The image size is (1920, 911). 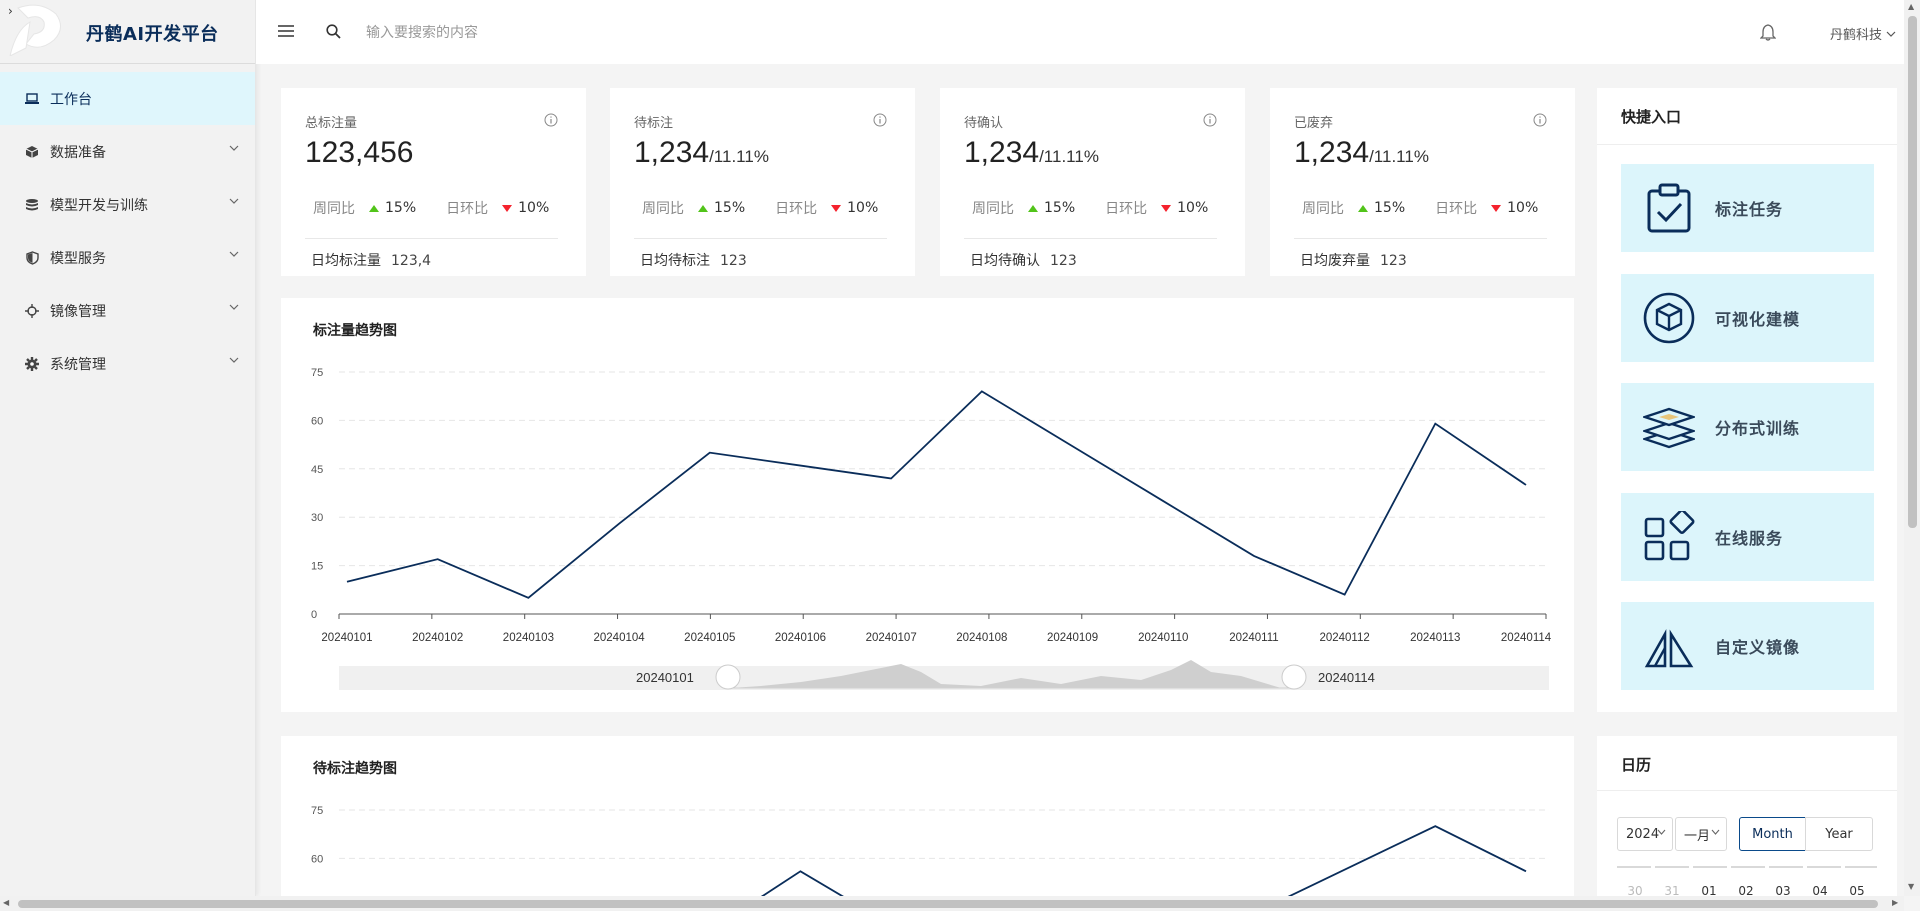 I want to click on y-tick-label: 30, so click(x=317, y=518).